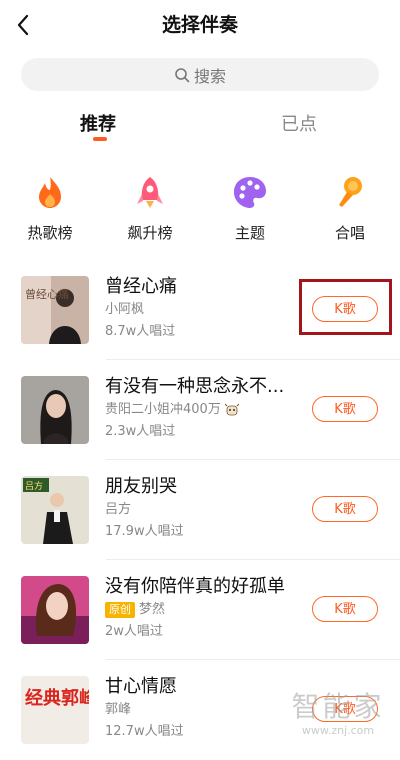 The image size is (400, 760). What do you see at coordinates (150, 233) in the screenshot?
I see `category-label: 飙升榜` at bounding box center [150, 233].